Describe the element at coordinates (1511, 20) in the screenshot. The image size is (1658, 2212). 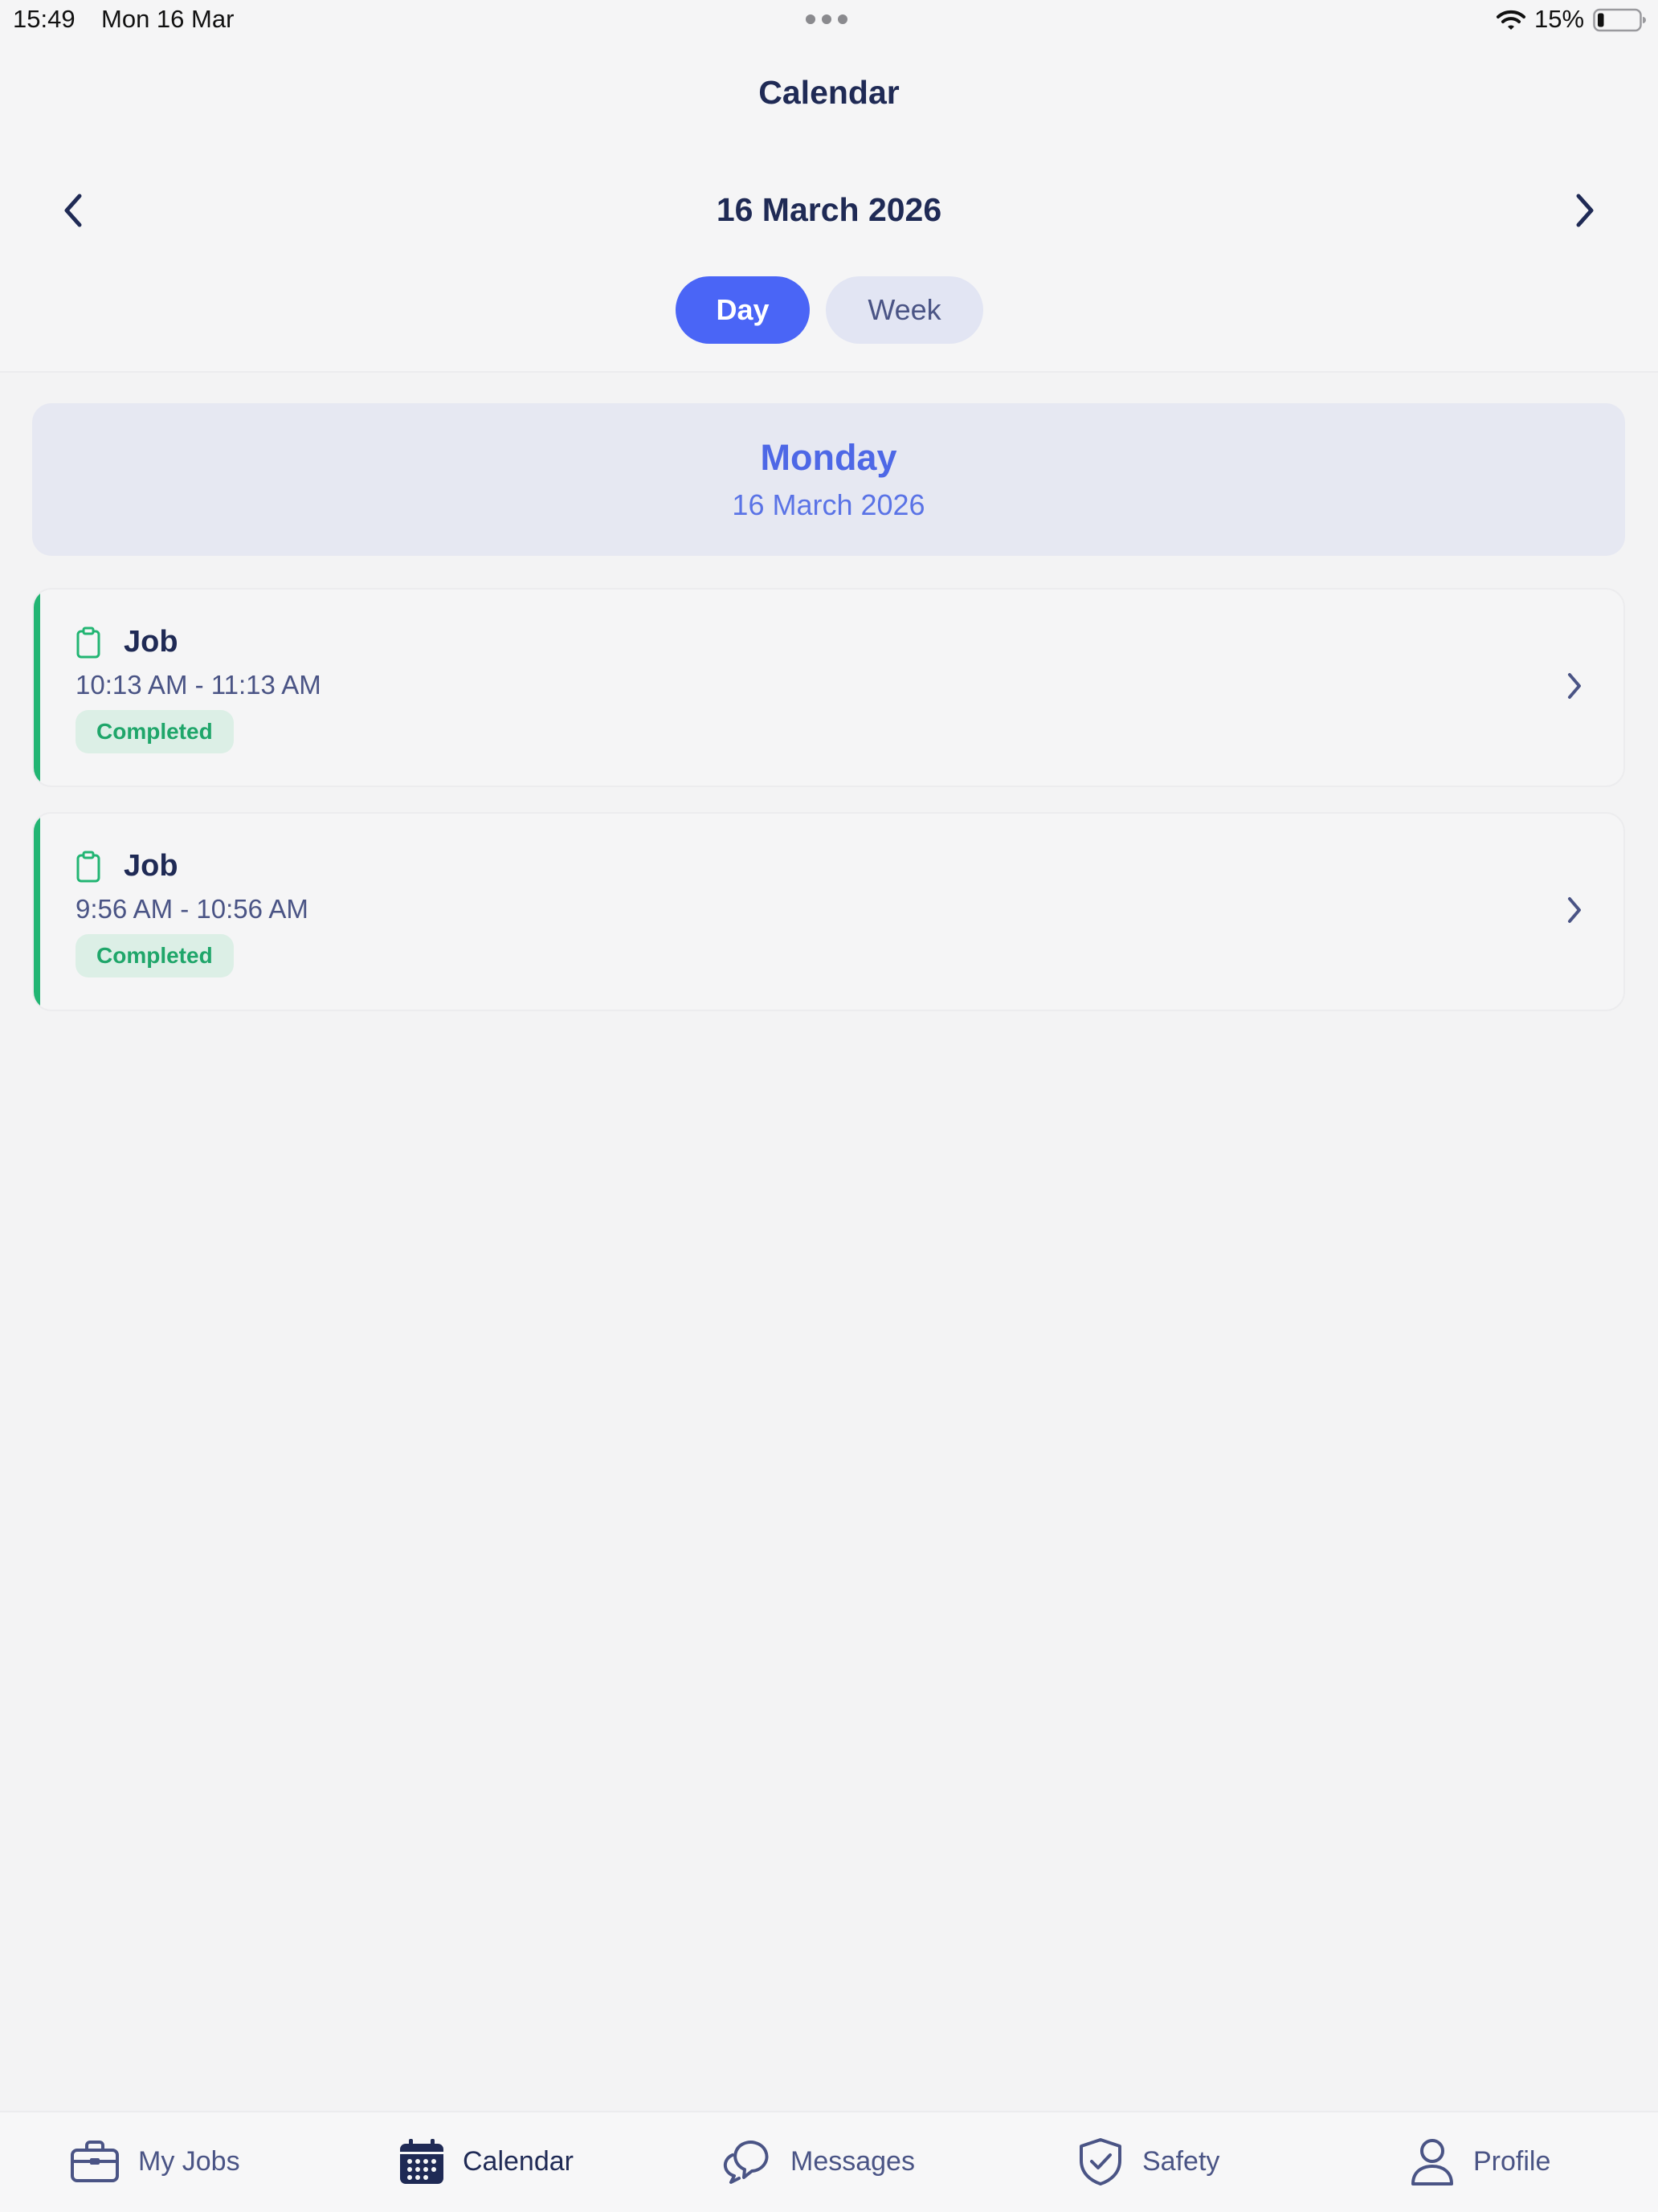
I see `wifi-icon` at that location.